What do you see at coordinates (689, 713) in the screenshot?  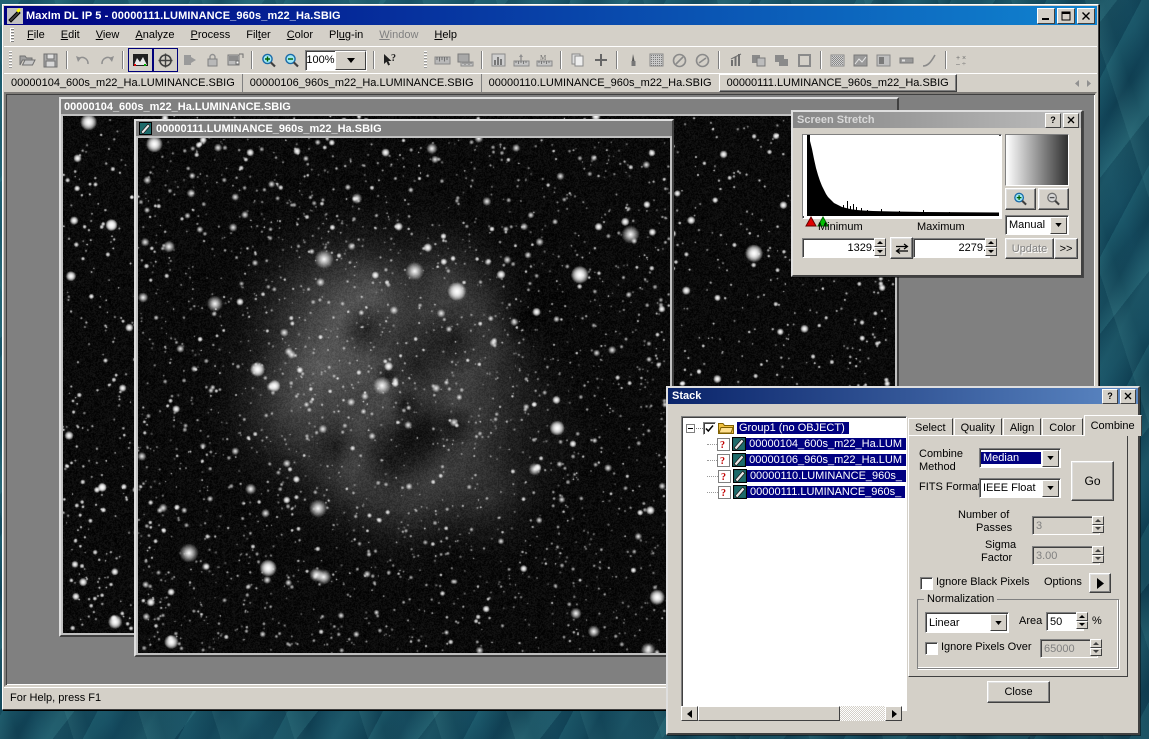 I see `scroll-left-button` at bounding box center [689, 713].